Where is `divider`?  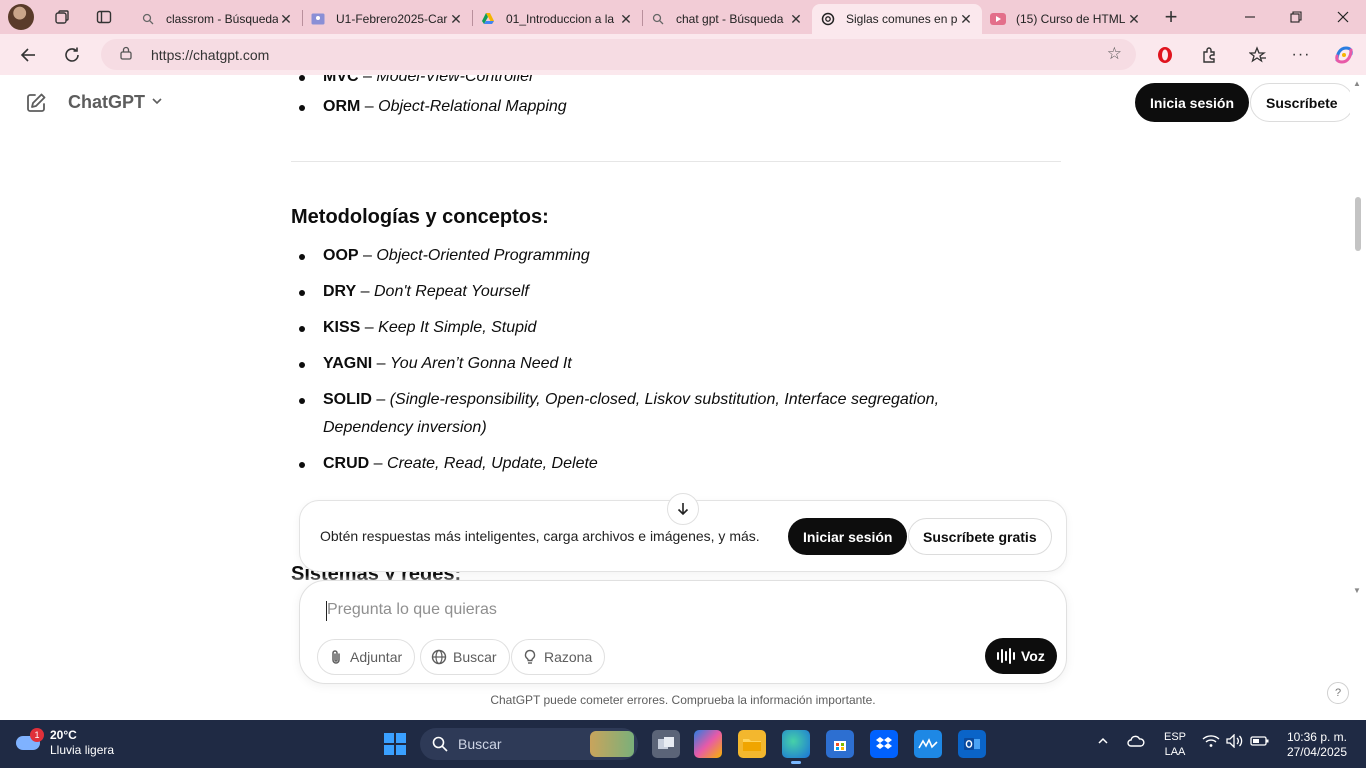
divider is located at coordinates (676, 161).